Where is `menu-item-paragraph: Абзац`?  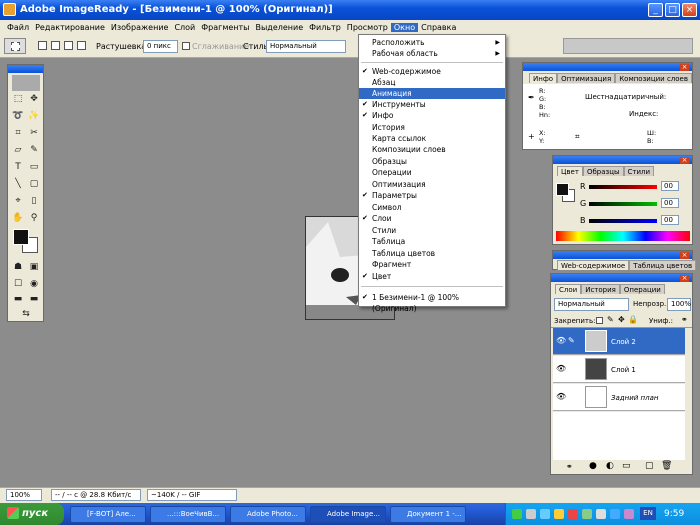 menu-item-paragraph: Абзац is located at coordinates (432, 82).